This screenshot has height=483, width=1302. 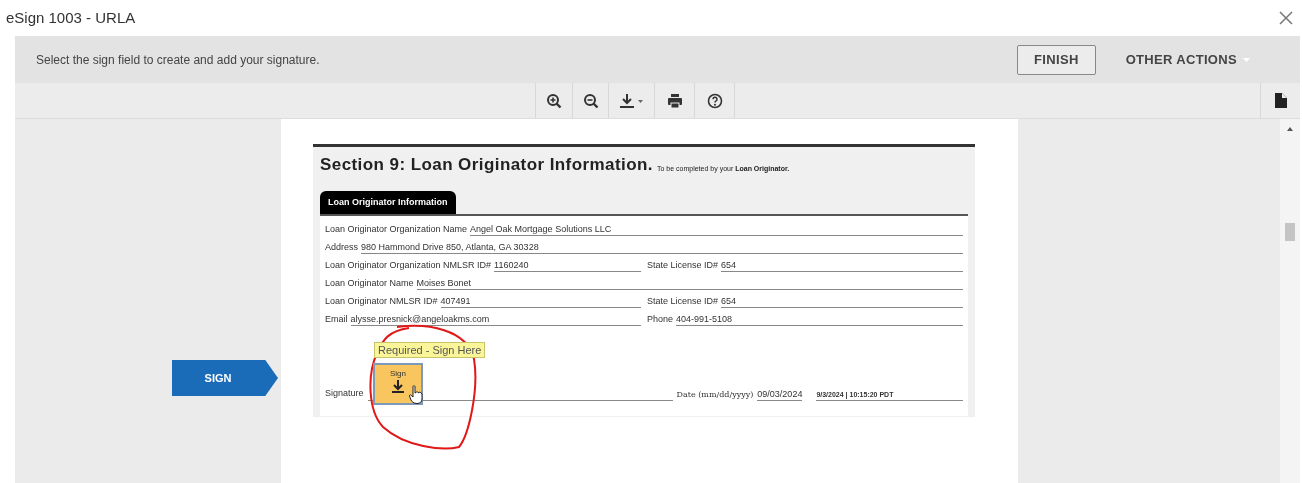 What do you see at coordinates (1056, 59) in the screenshot?
I see `finish-button: FINISH` at bounding box center [1056, 59].